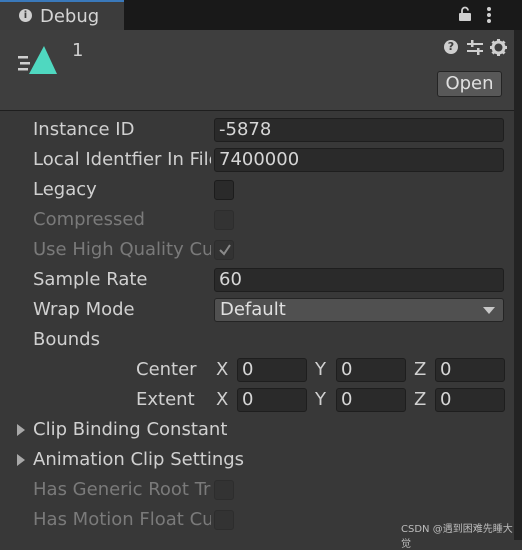 This screenshot has height=550, width=522. I want to click on bounds-label: Bounds, so click(66, 339).